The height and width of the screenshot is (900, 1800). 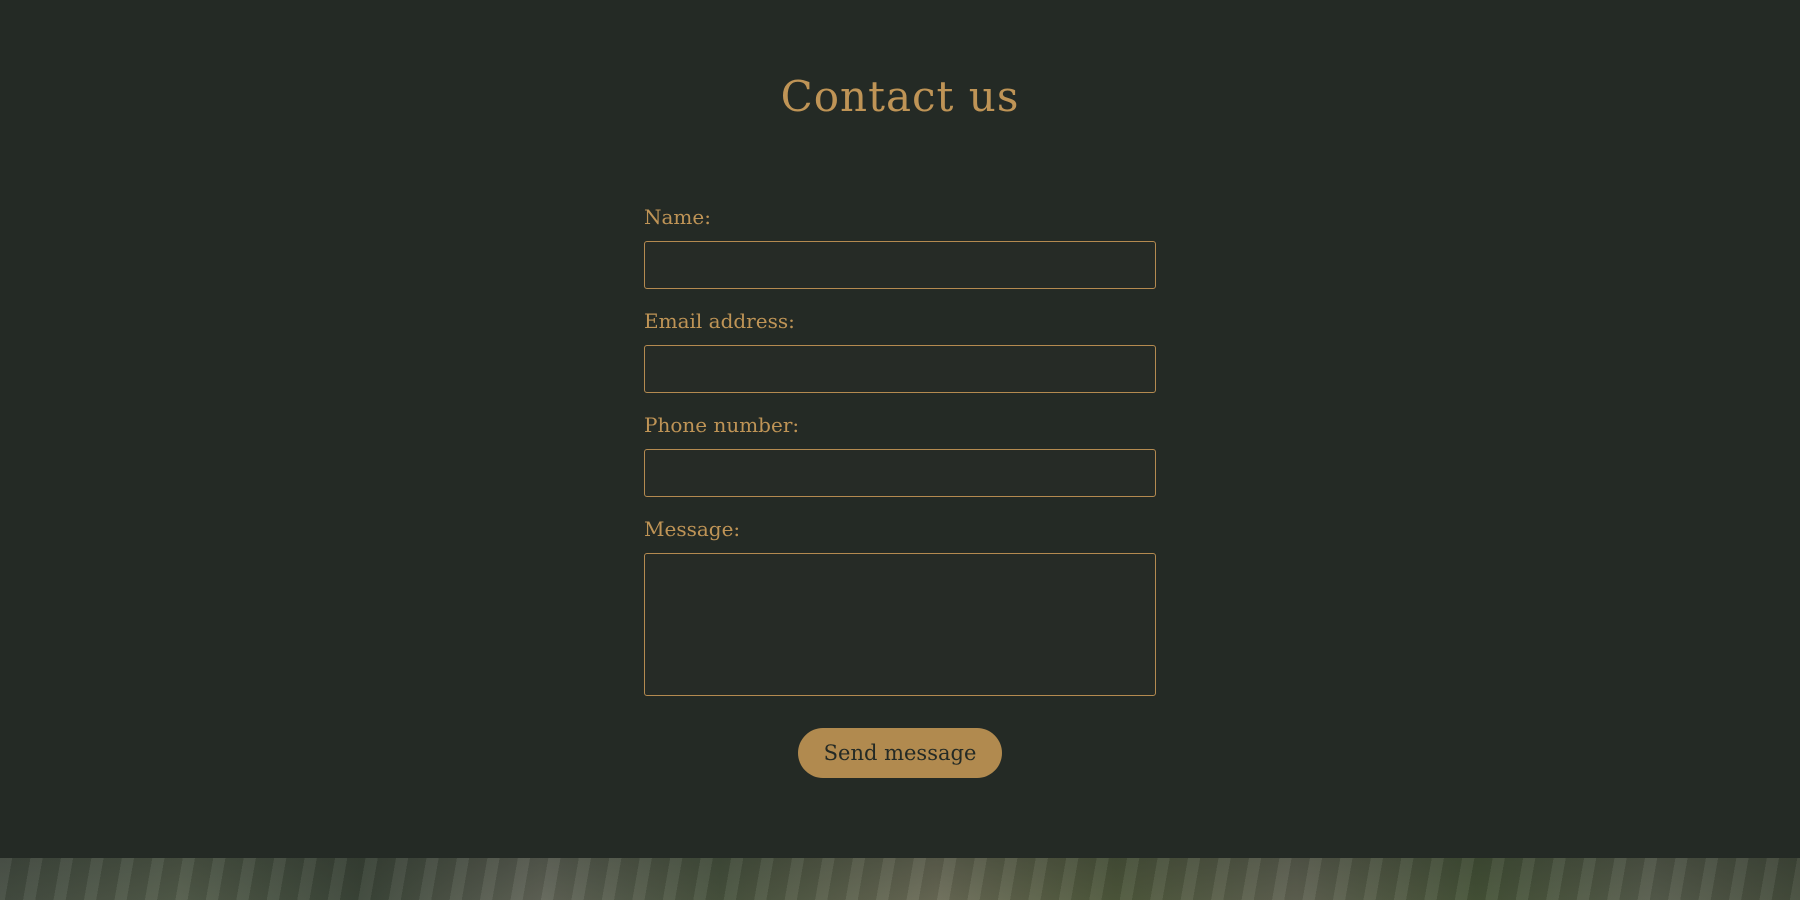 What do you see at coordinates (722, 425) in the screenshot?
I see `phone-label: Phone number:` at bounding box center [722, 425].